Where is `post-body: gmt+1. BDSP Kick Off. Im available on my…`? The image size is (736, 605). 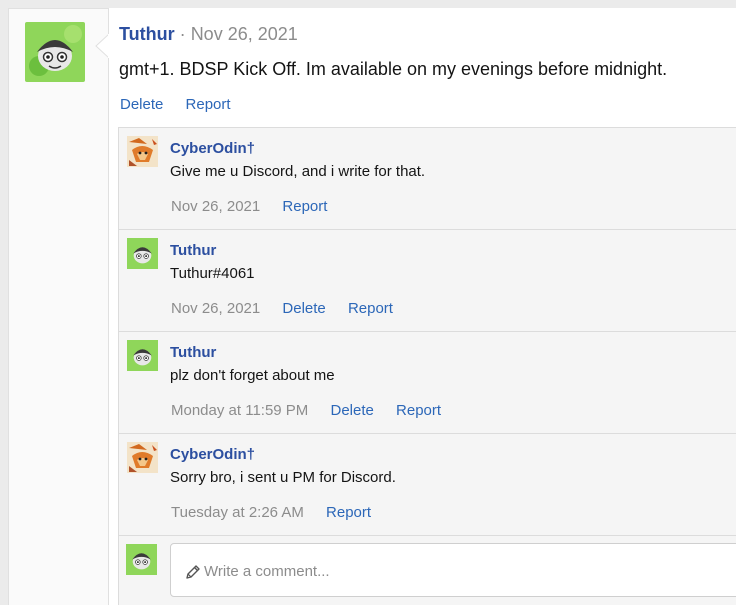
post-body: gmt+1. BDSP Kick Off. Im available on my… is located at coordinates (393, 69).